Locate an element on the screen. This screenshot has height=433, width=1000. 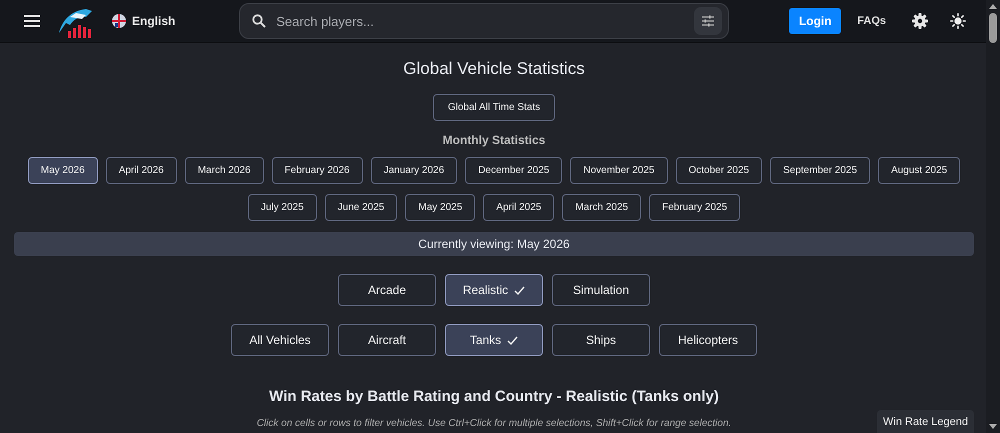
mode-button: Arcade is located at coordinates (387, 290).